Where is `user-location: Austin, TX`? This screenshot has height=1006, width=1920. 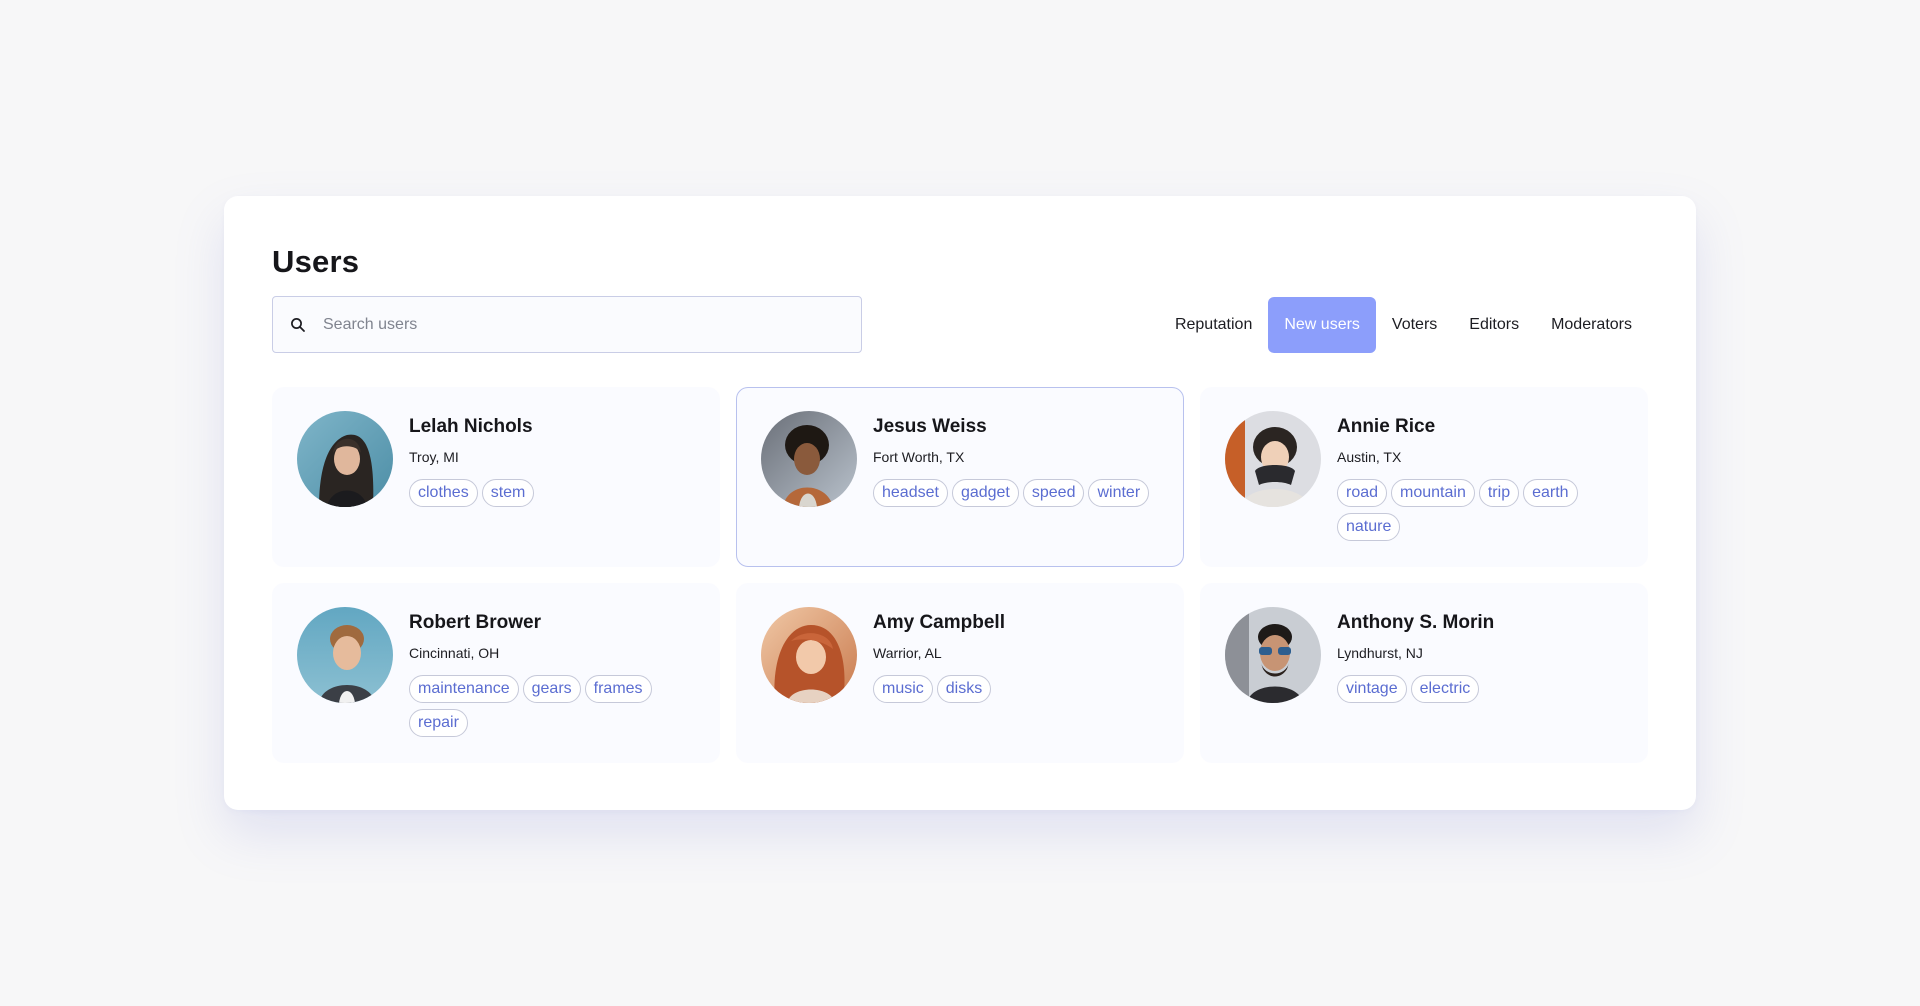
user-location: Austin, TX is located at coordinates (1369, 457).